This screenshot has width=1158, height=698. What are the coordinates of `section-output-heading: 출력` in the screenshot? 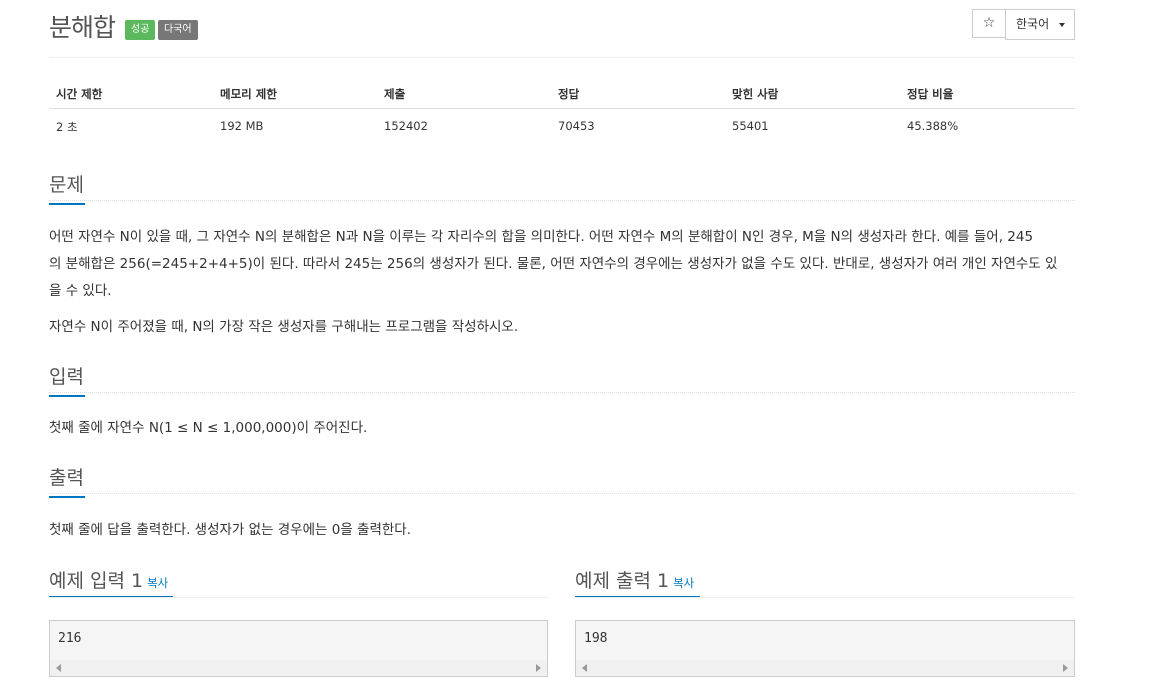 It's located at (67, 480).